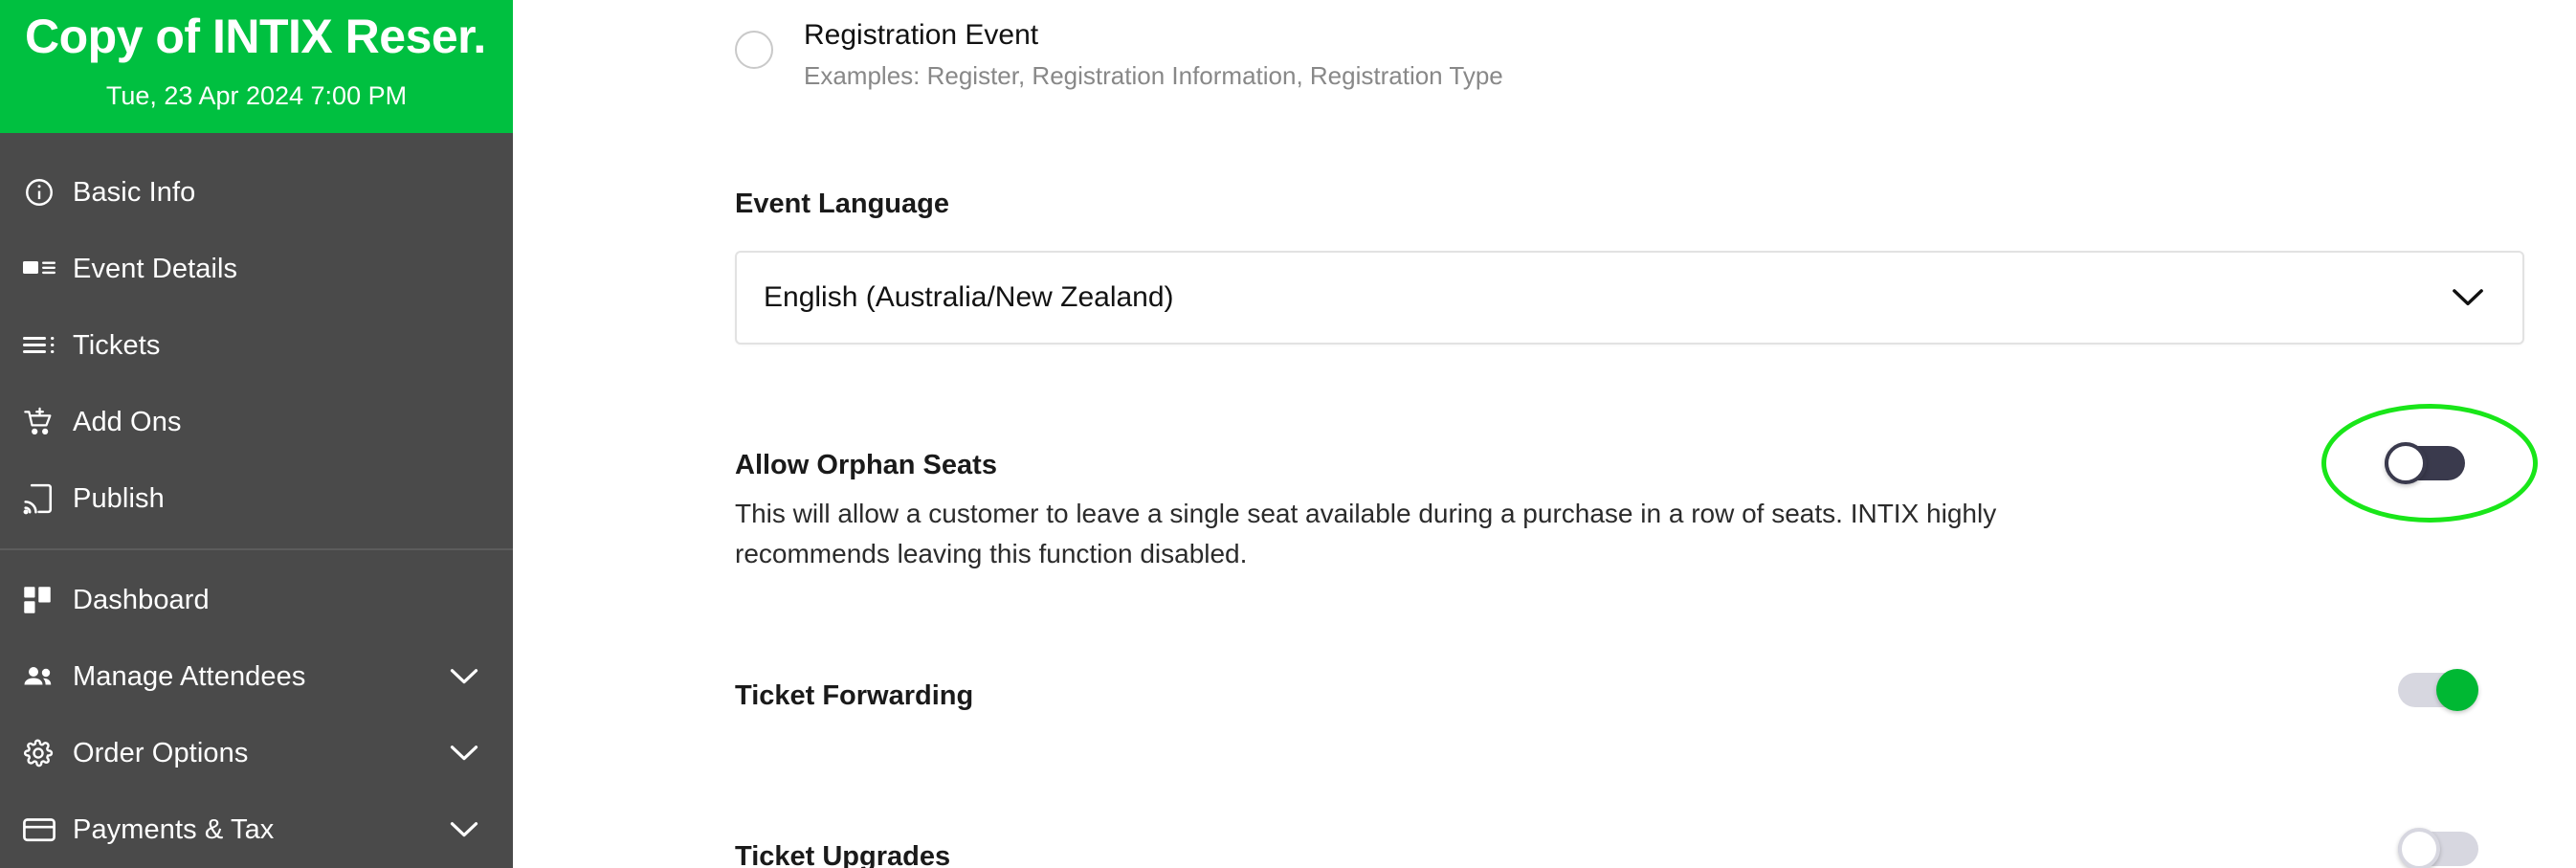 This screenshot has height=868, width=2576. Describe the element at coordinates (48, 268) in the screenshot. I see `image-list-icon` at that location.